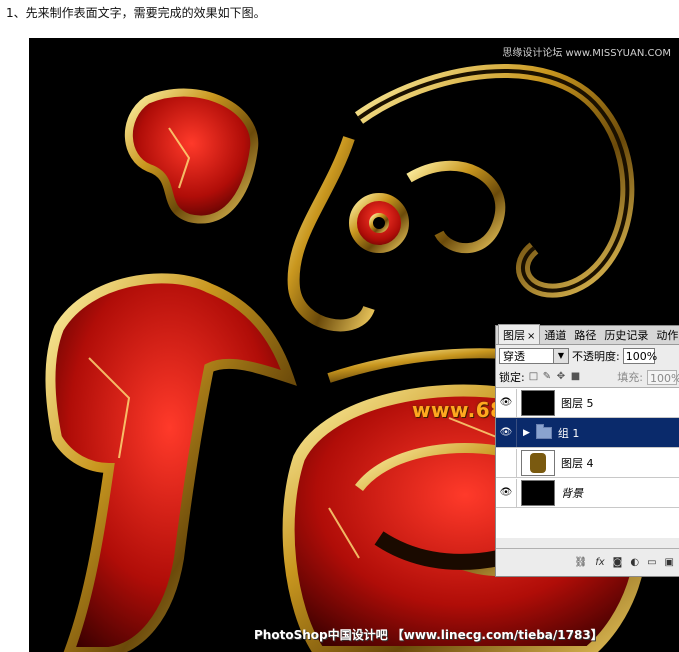 This screenshot has width=679, height=652. Describe the element at coordinates (599, 562) in the screenshot. I see `fx-icon: fx` at that location.